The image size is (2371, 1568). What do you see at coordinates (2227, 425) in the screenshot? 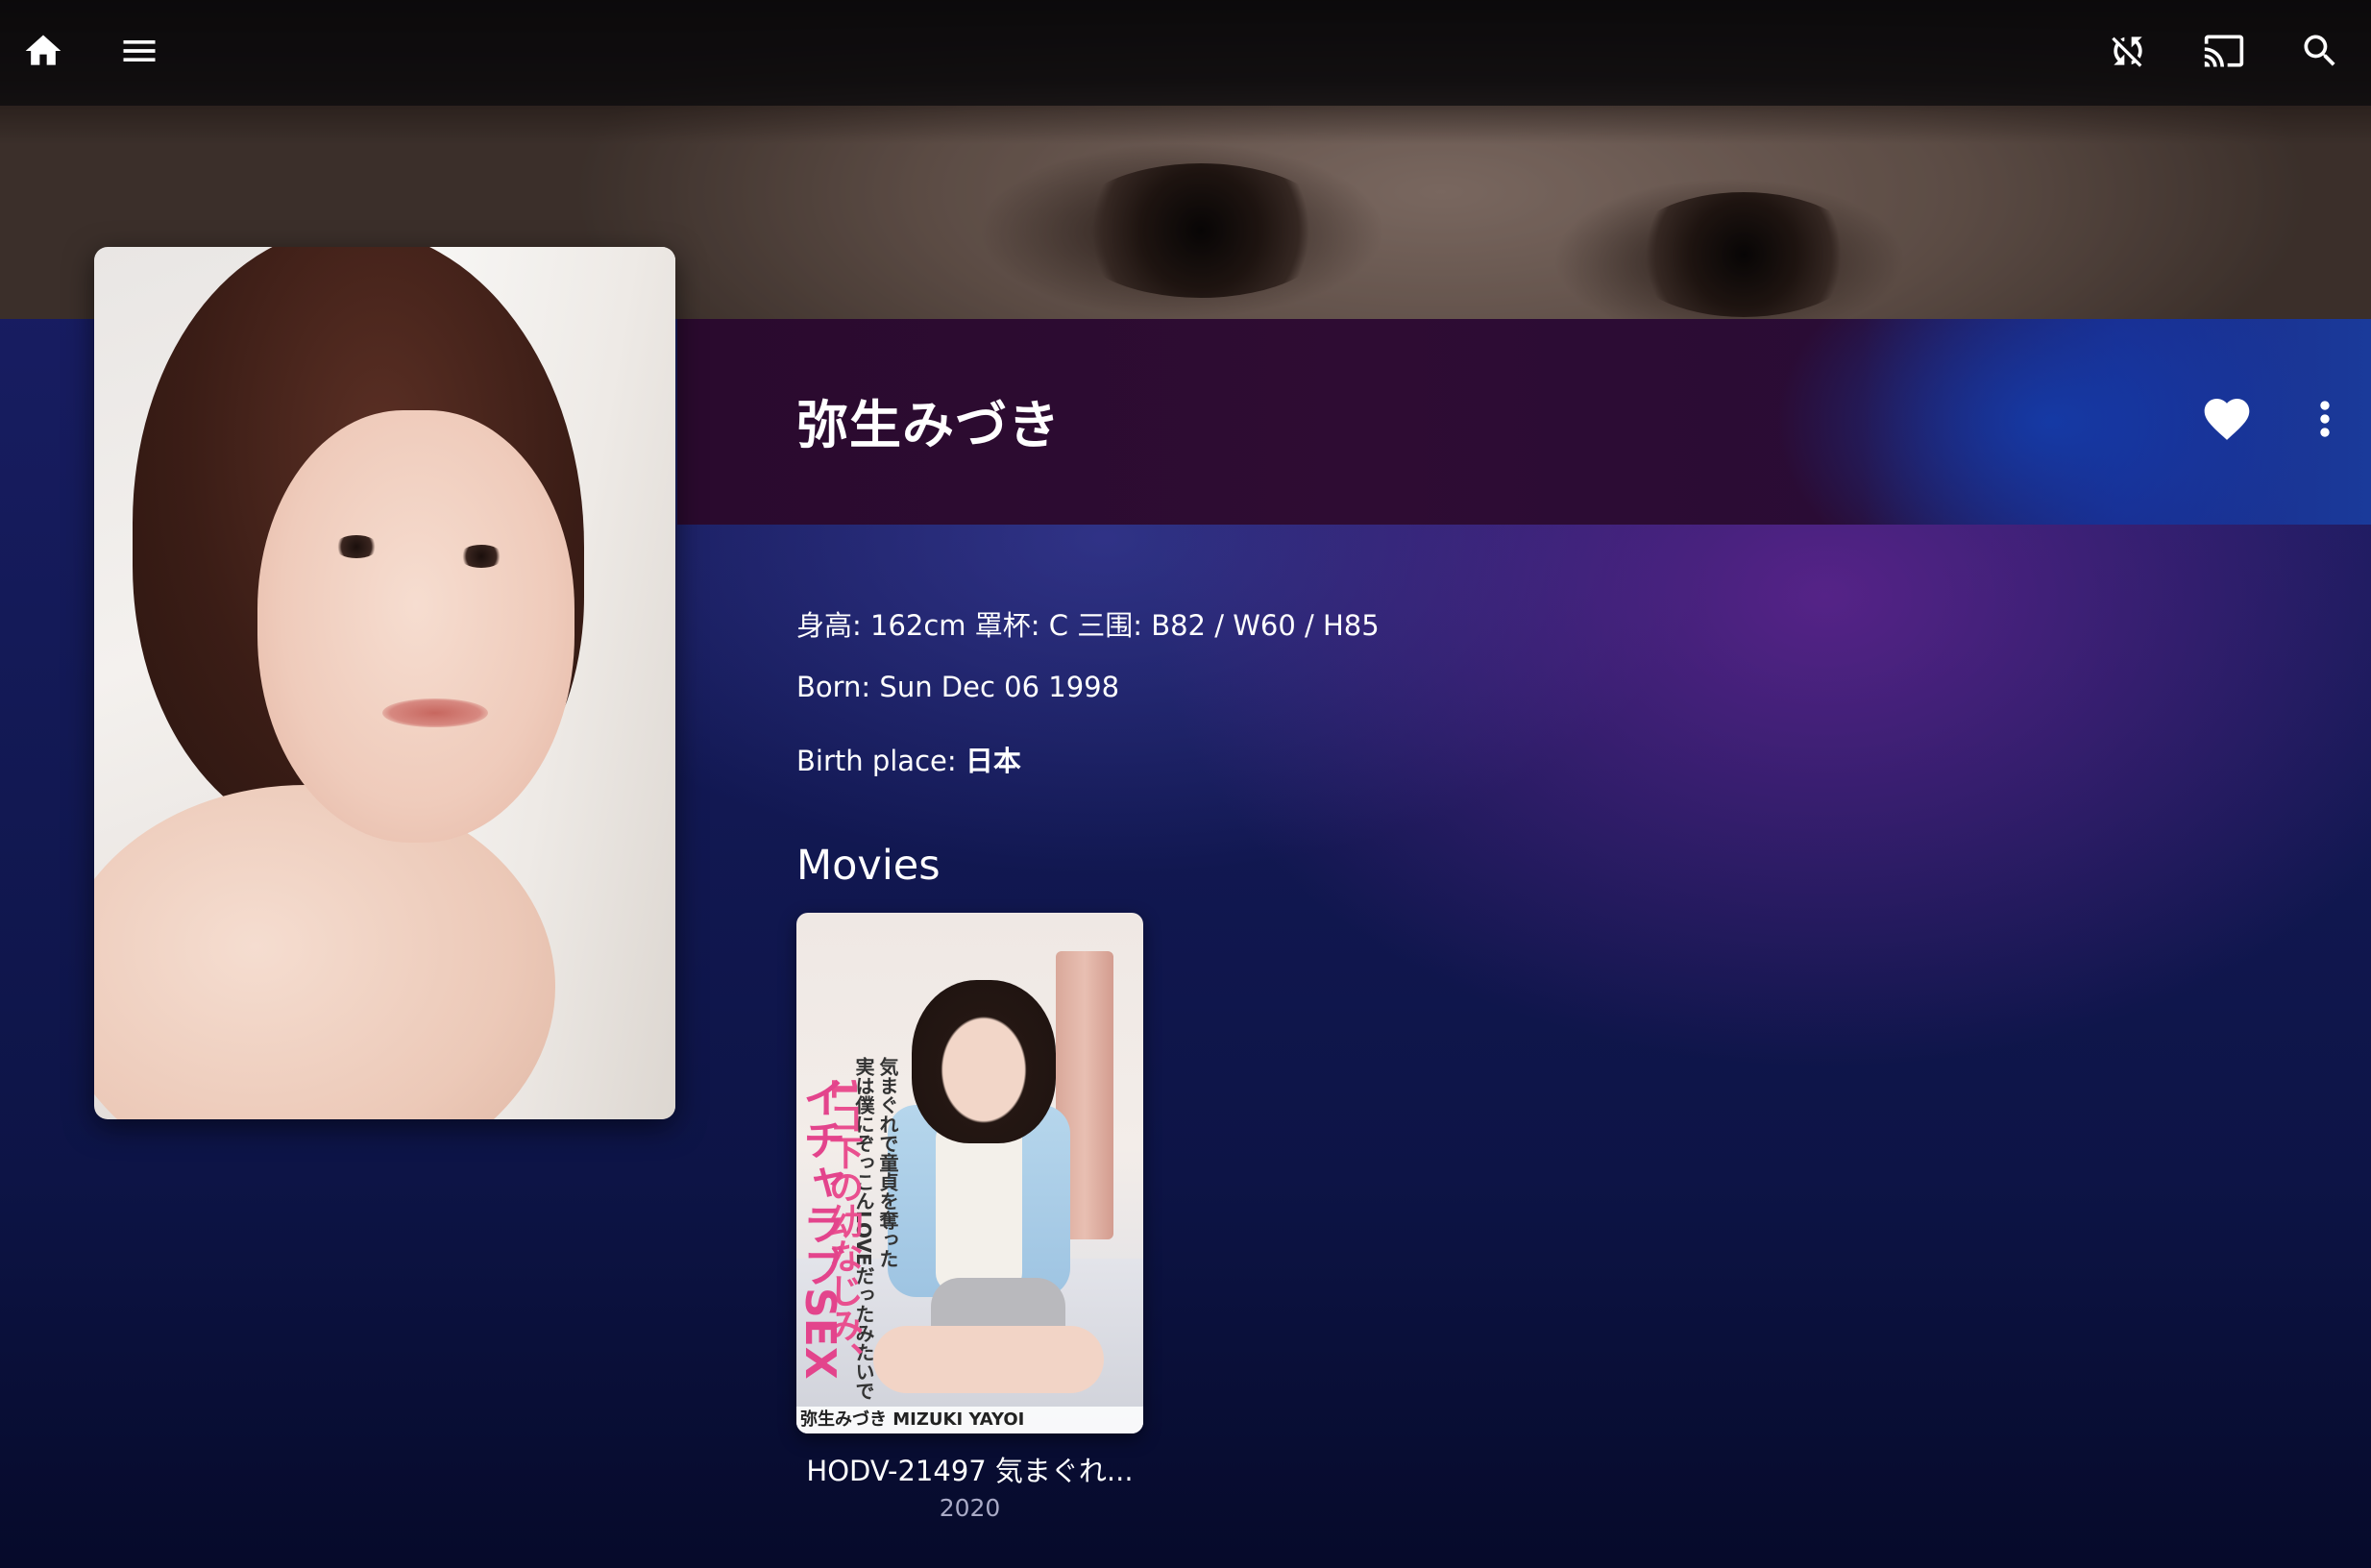
I see `heart-icon` at bounding box center [2227, 425].